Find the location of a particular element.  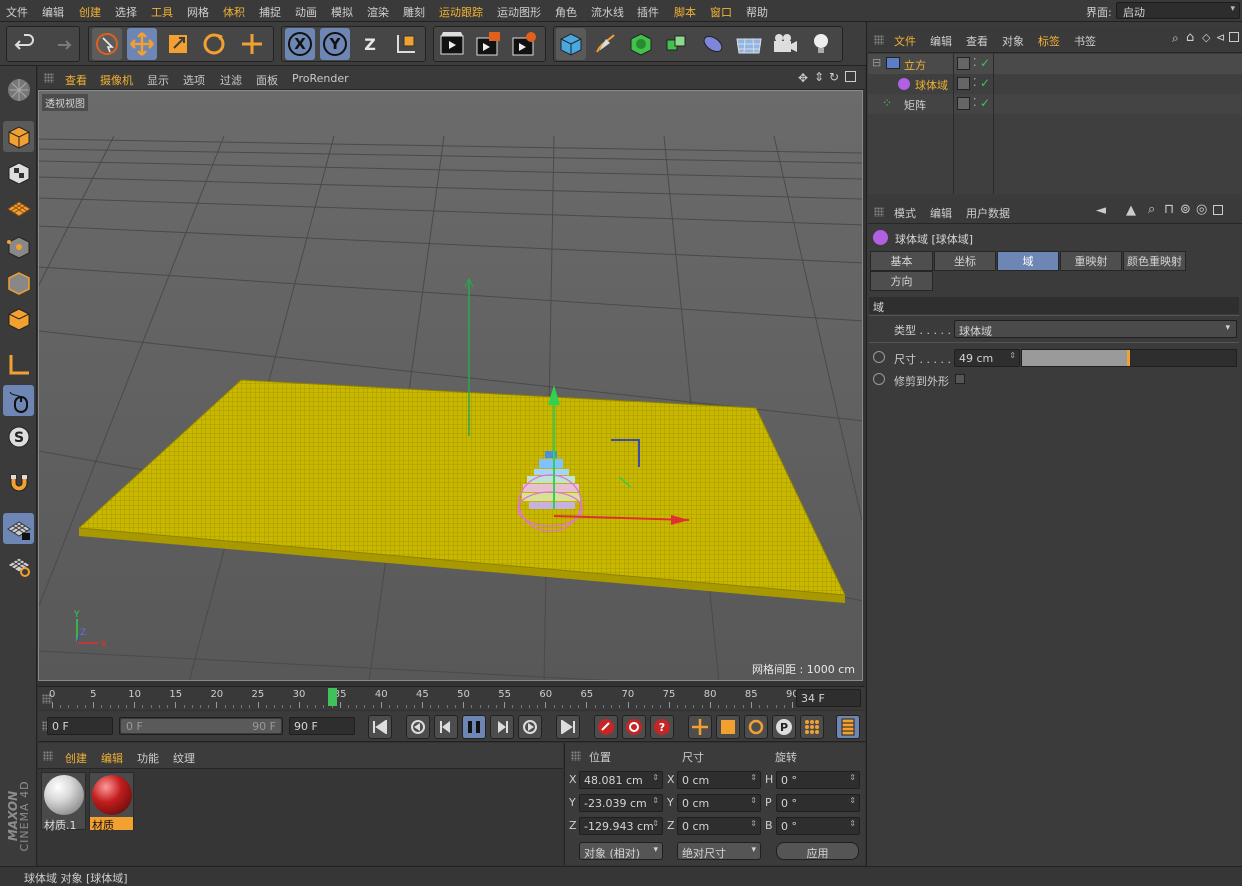

size-field: 49 cm ⇕ is located at coordinates (987, 358).